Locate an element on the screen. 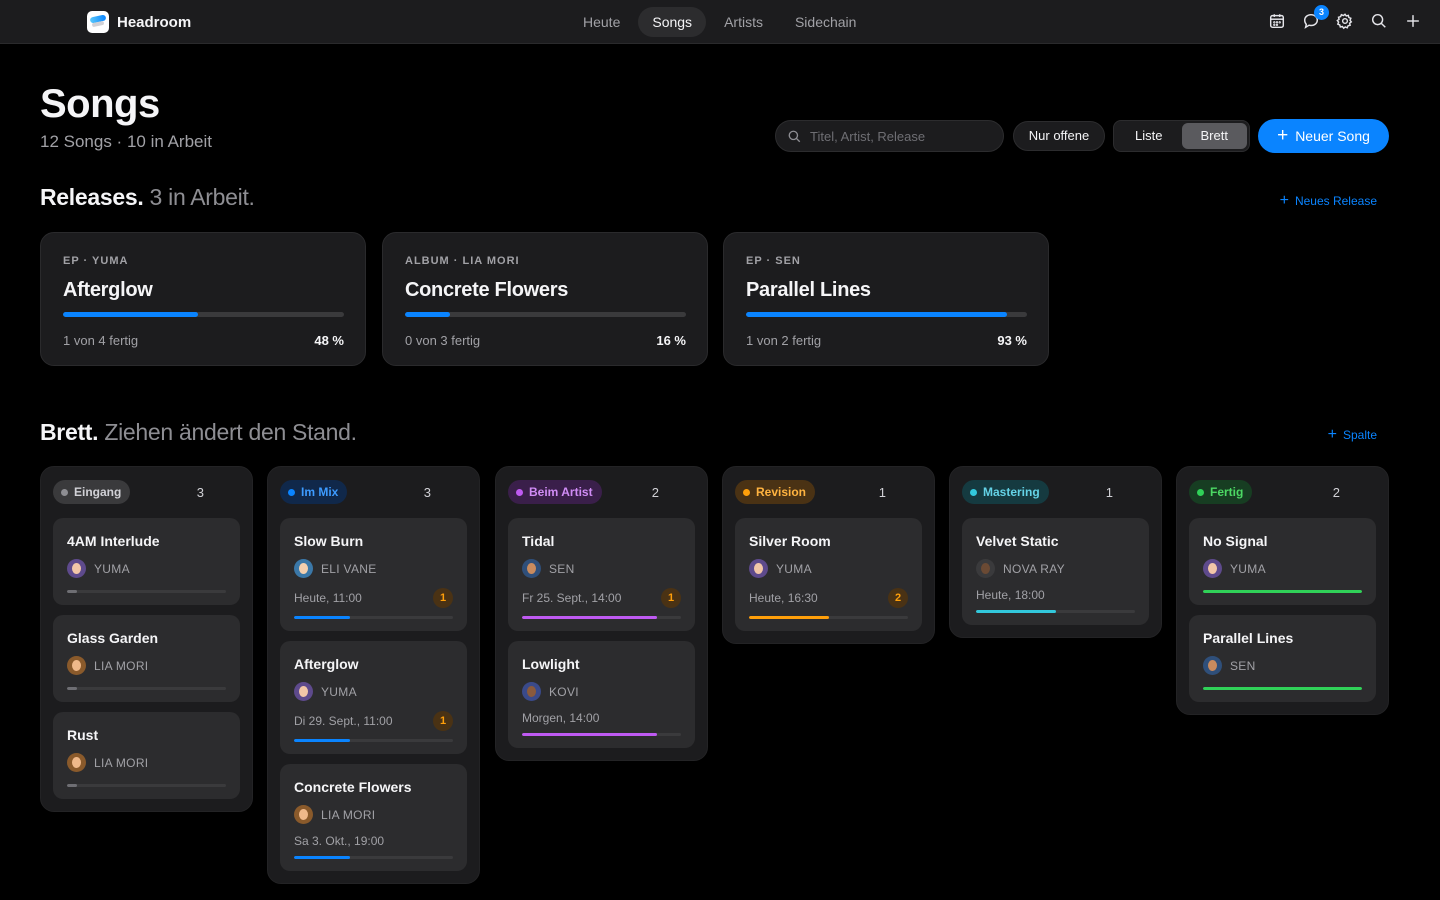 The width and height of the screenshot is (1440, 900). song-card: Tidal SEN Fr 25. Sept., 14:00 1 is located at coordinates (601, 574).